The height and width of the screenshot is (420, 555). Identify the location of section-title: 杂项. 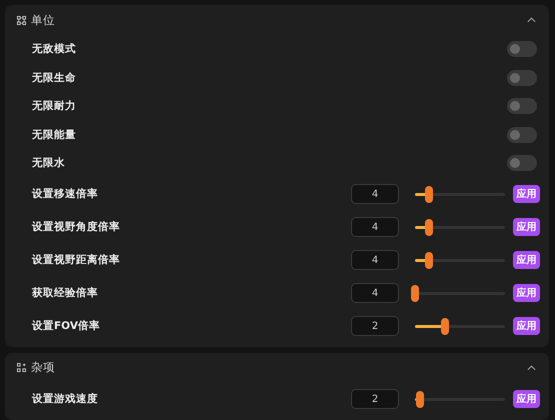
(43, 367).